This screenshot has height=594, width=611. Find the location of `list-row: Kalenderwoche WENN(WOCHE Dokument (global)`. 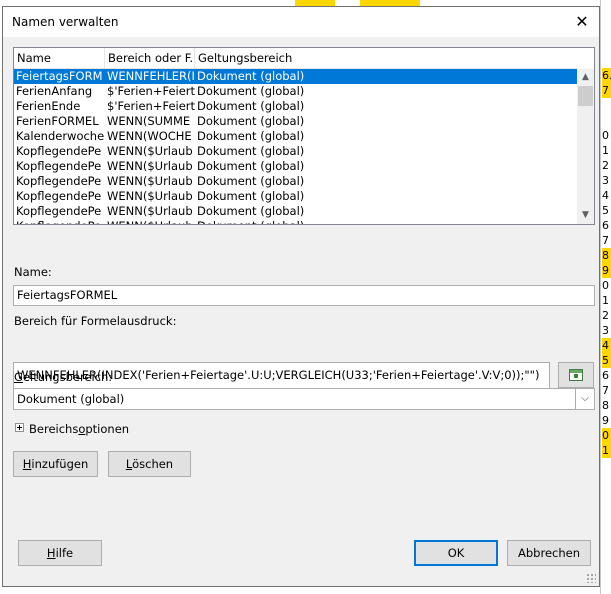

list-row: Kalenderwoche WENN(WOCHE Dokument (global) is located at coordinates (295, 136).